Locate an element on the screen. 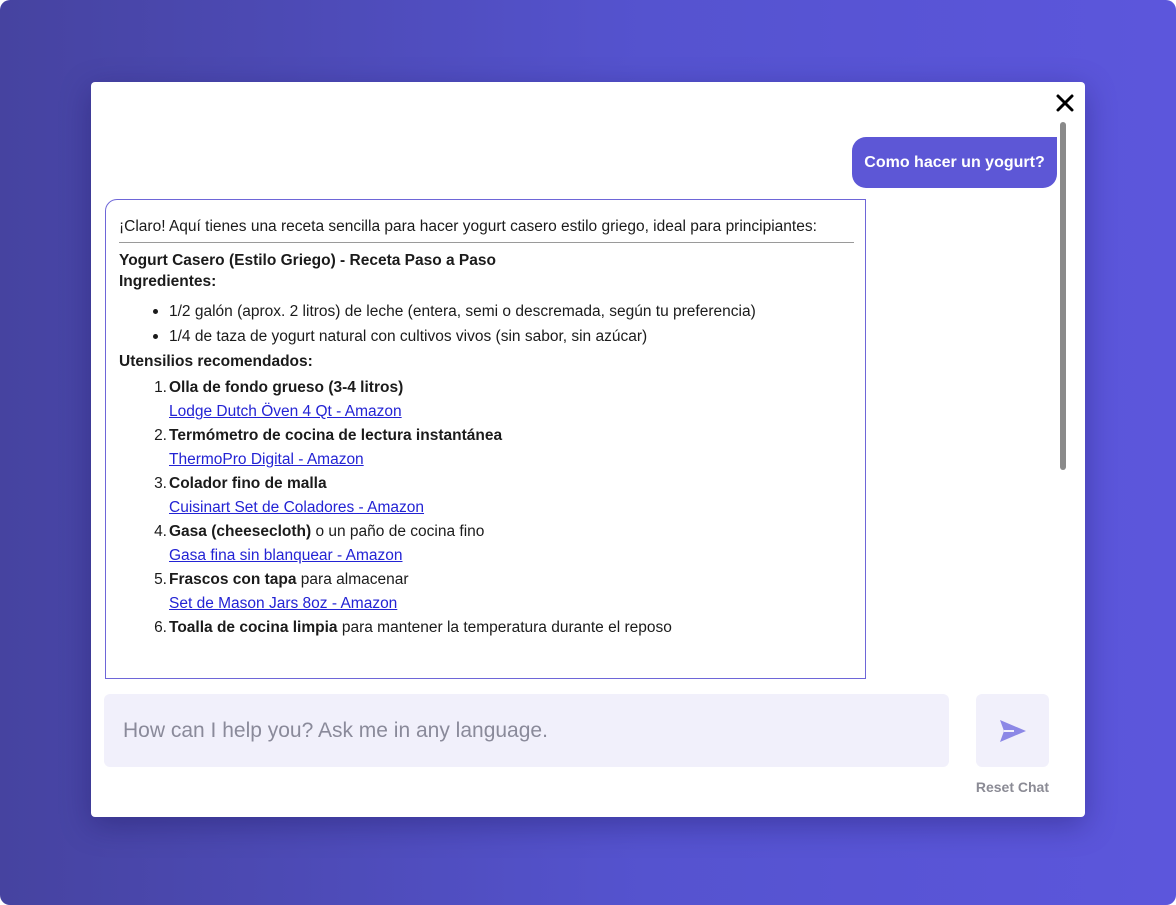 This screenshot has height=905, width=1176. message-input-container is located at coordinates (526, 730).